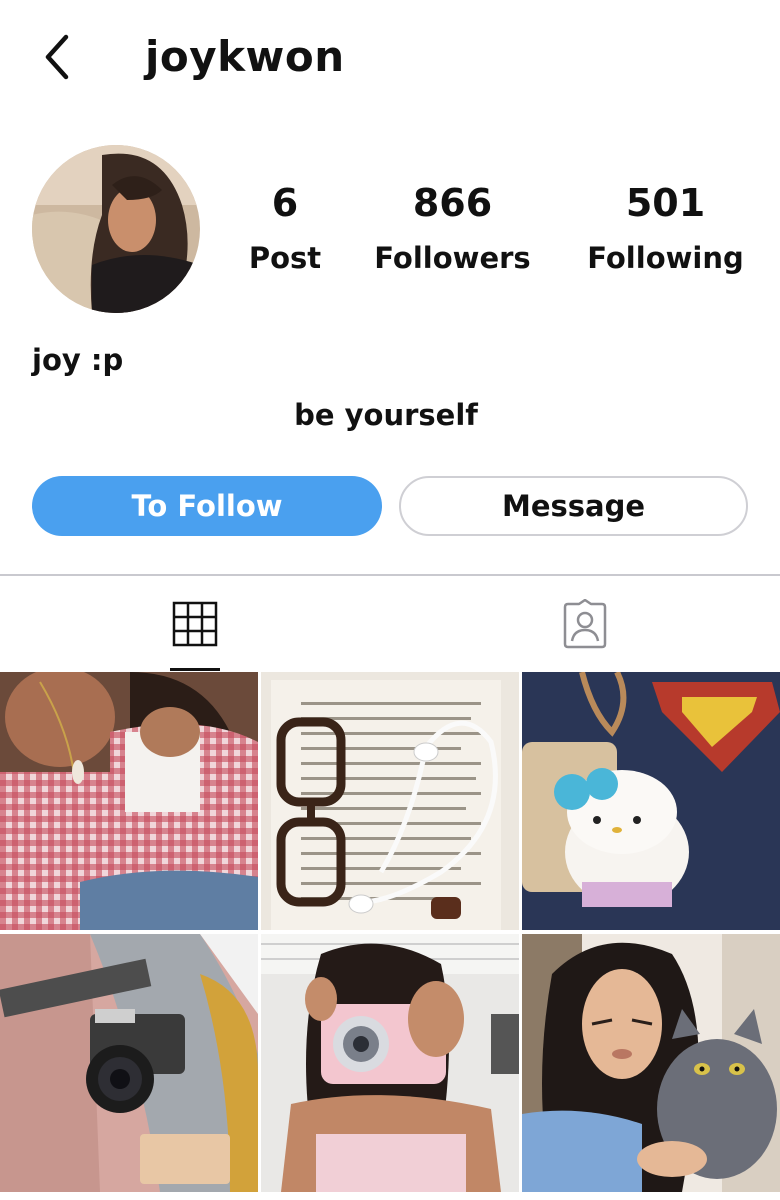  What do you see at coordinates (207, 506) in the screenshot?
I see `follow-button: To Follow` at bounding box center [207, 506].